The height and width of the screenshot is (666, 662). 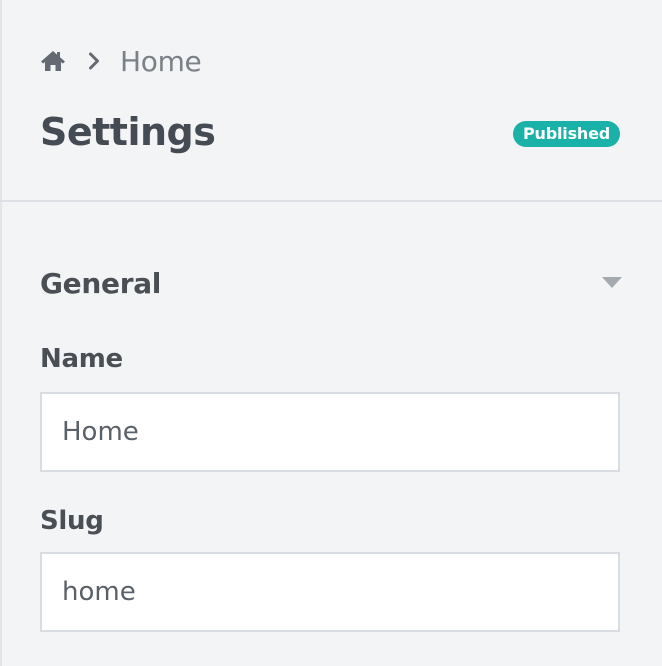 What do you see at coordinates (161, 61) in the screenshot?
I see `breadcrumb-current: Home` at bounding box center [161, 61].